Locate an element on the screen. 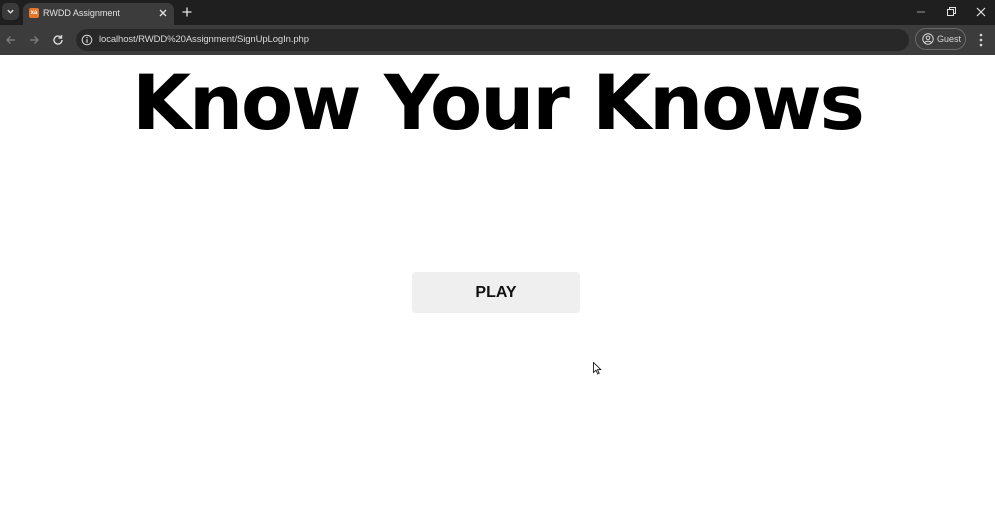  favicon-text: xa is located at coordinates (34, 13).